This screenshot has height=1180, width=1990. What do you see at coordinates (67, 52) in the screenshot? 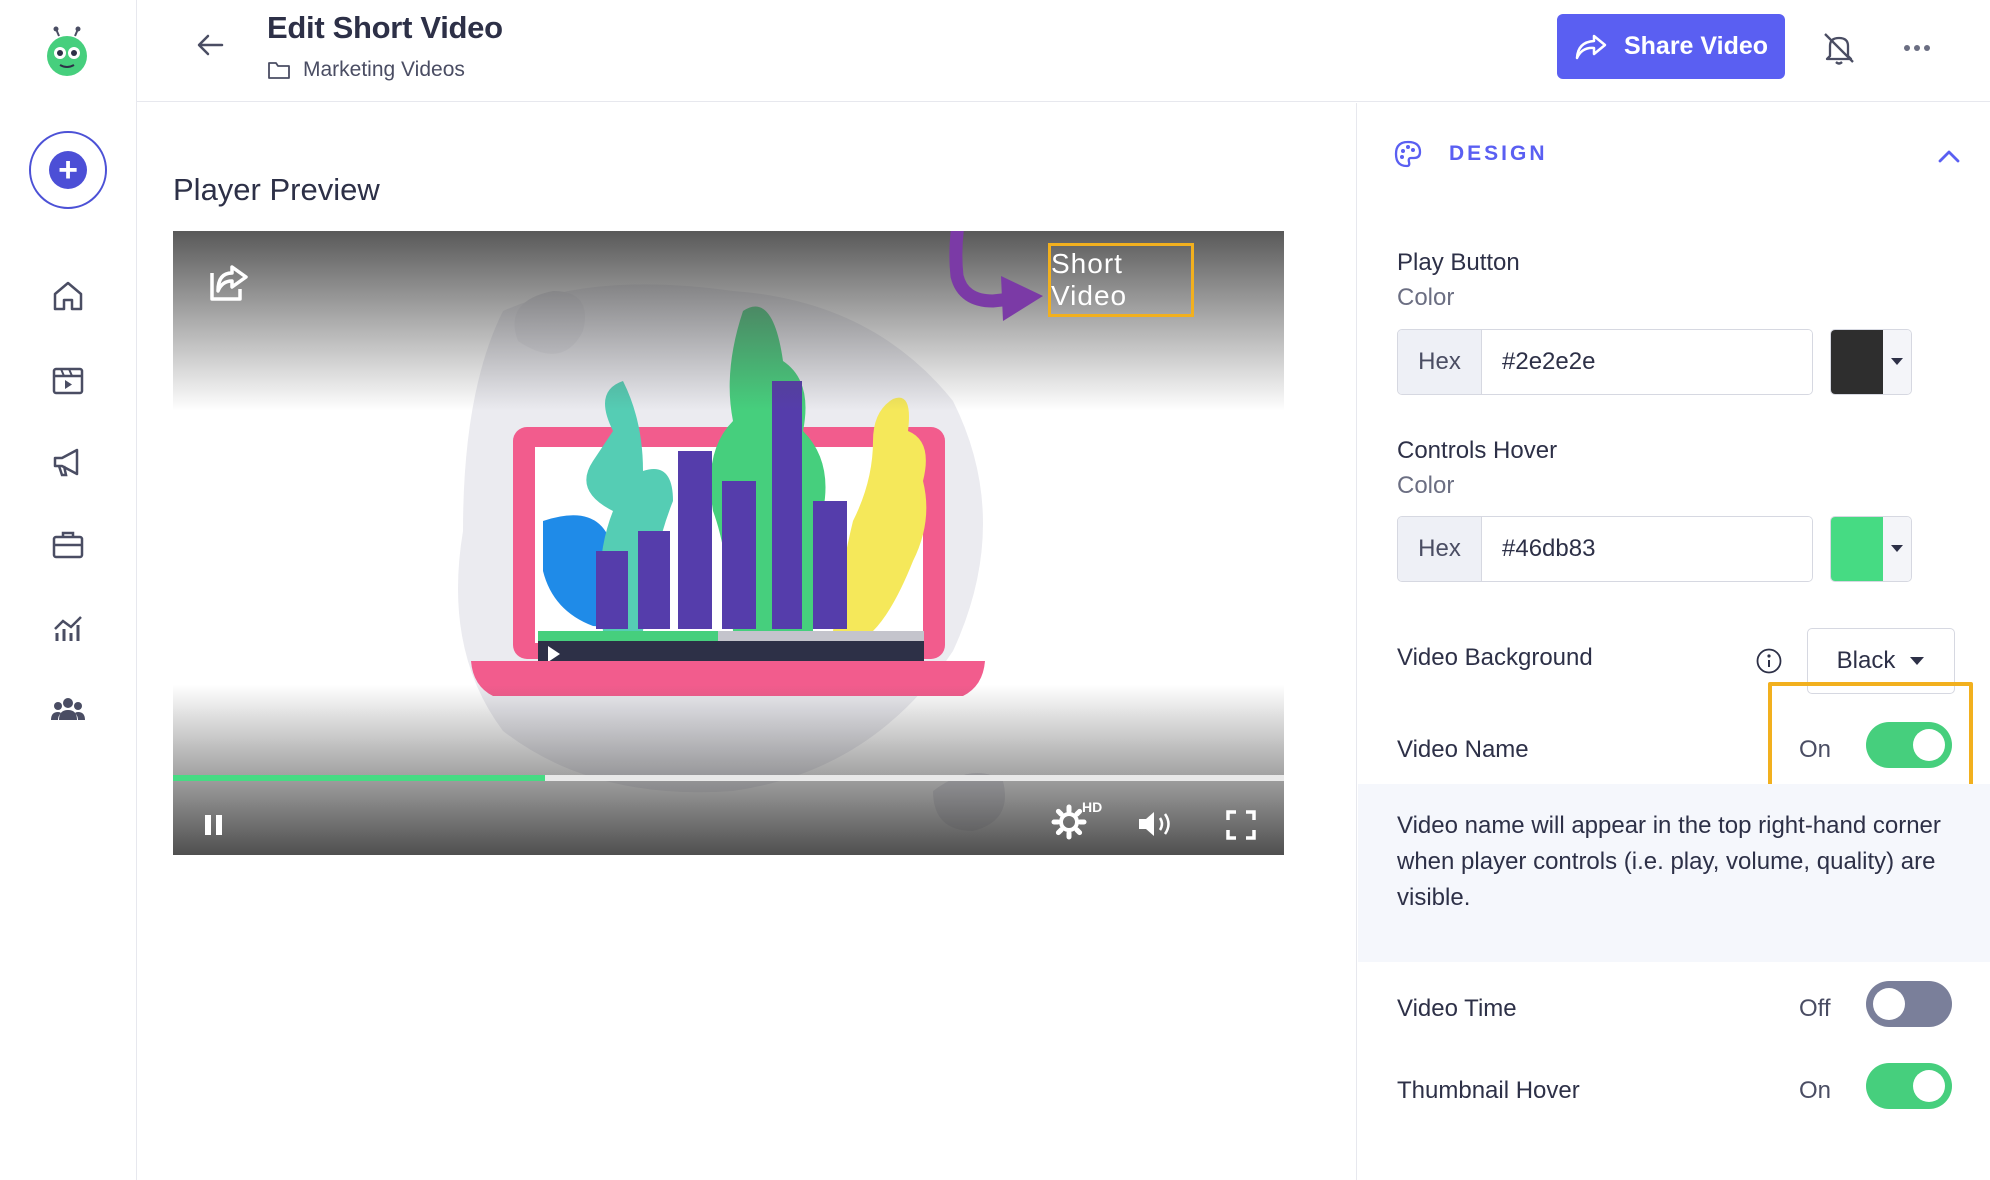
I see `app-logo-icon` at bounding box center [67, 52].